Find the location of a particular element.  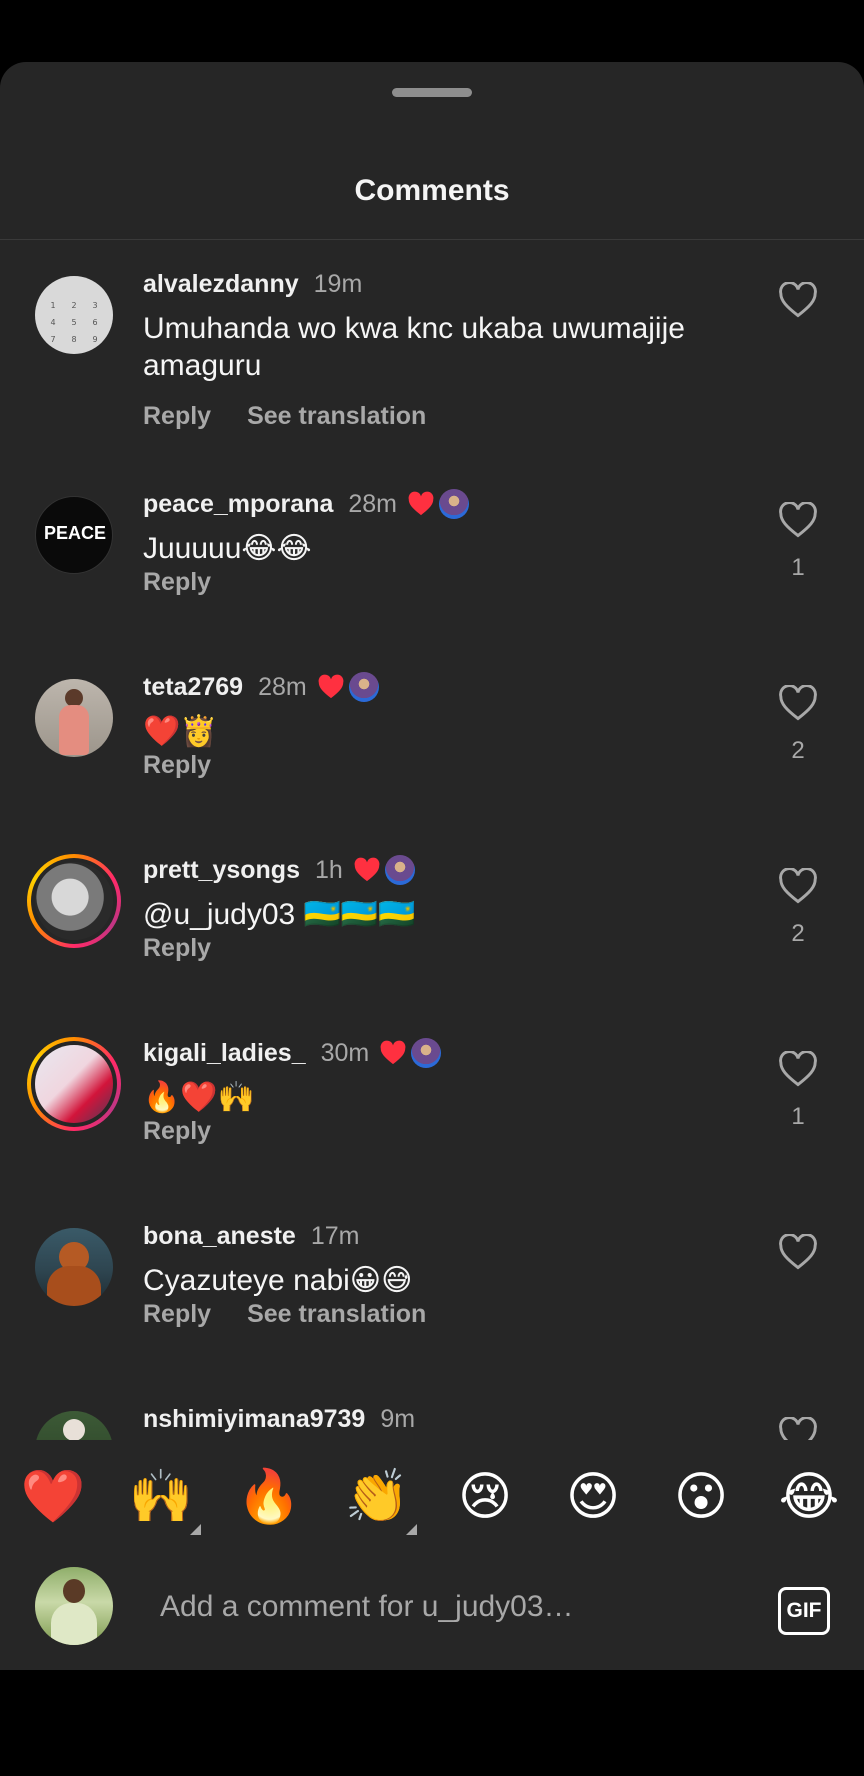

avatar-text: PEACE is located at coordinates (74, 533).